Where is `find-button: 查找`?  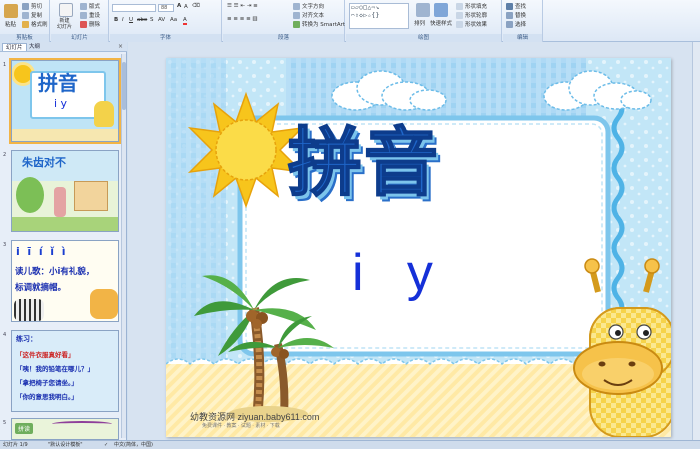
find-button: 查找 is located at coordinates (516, 6).